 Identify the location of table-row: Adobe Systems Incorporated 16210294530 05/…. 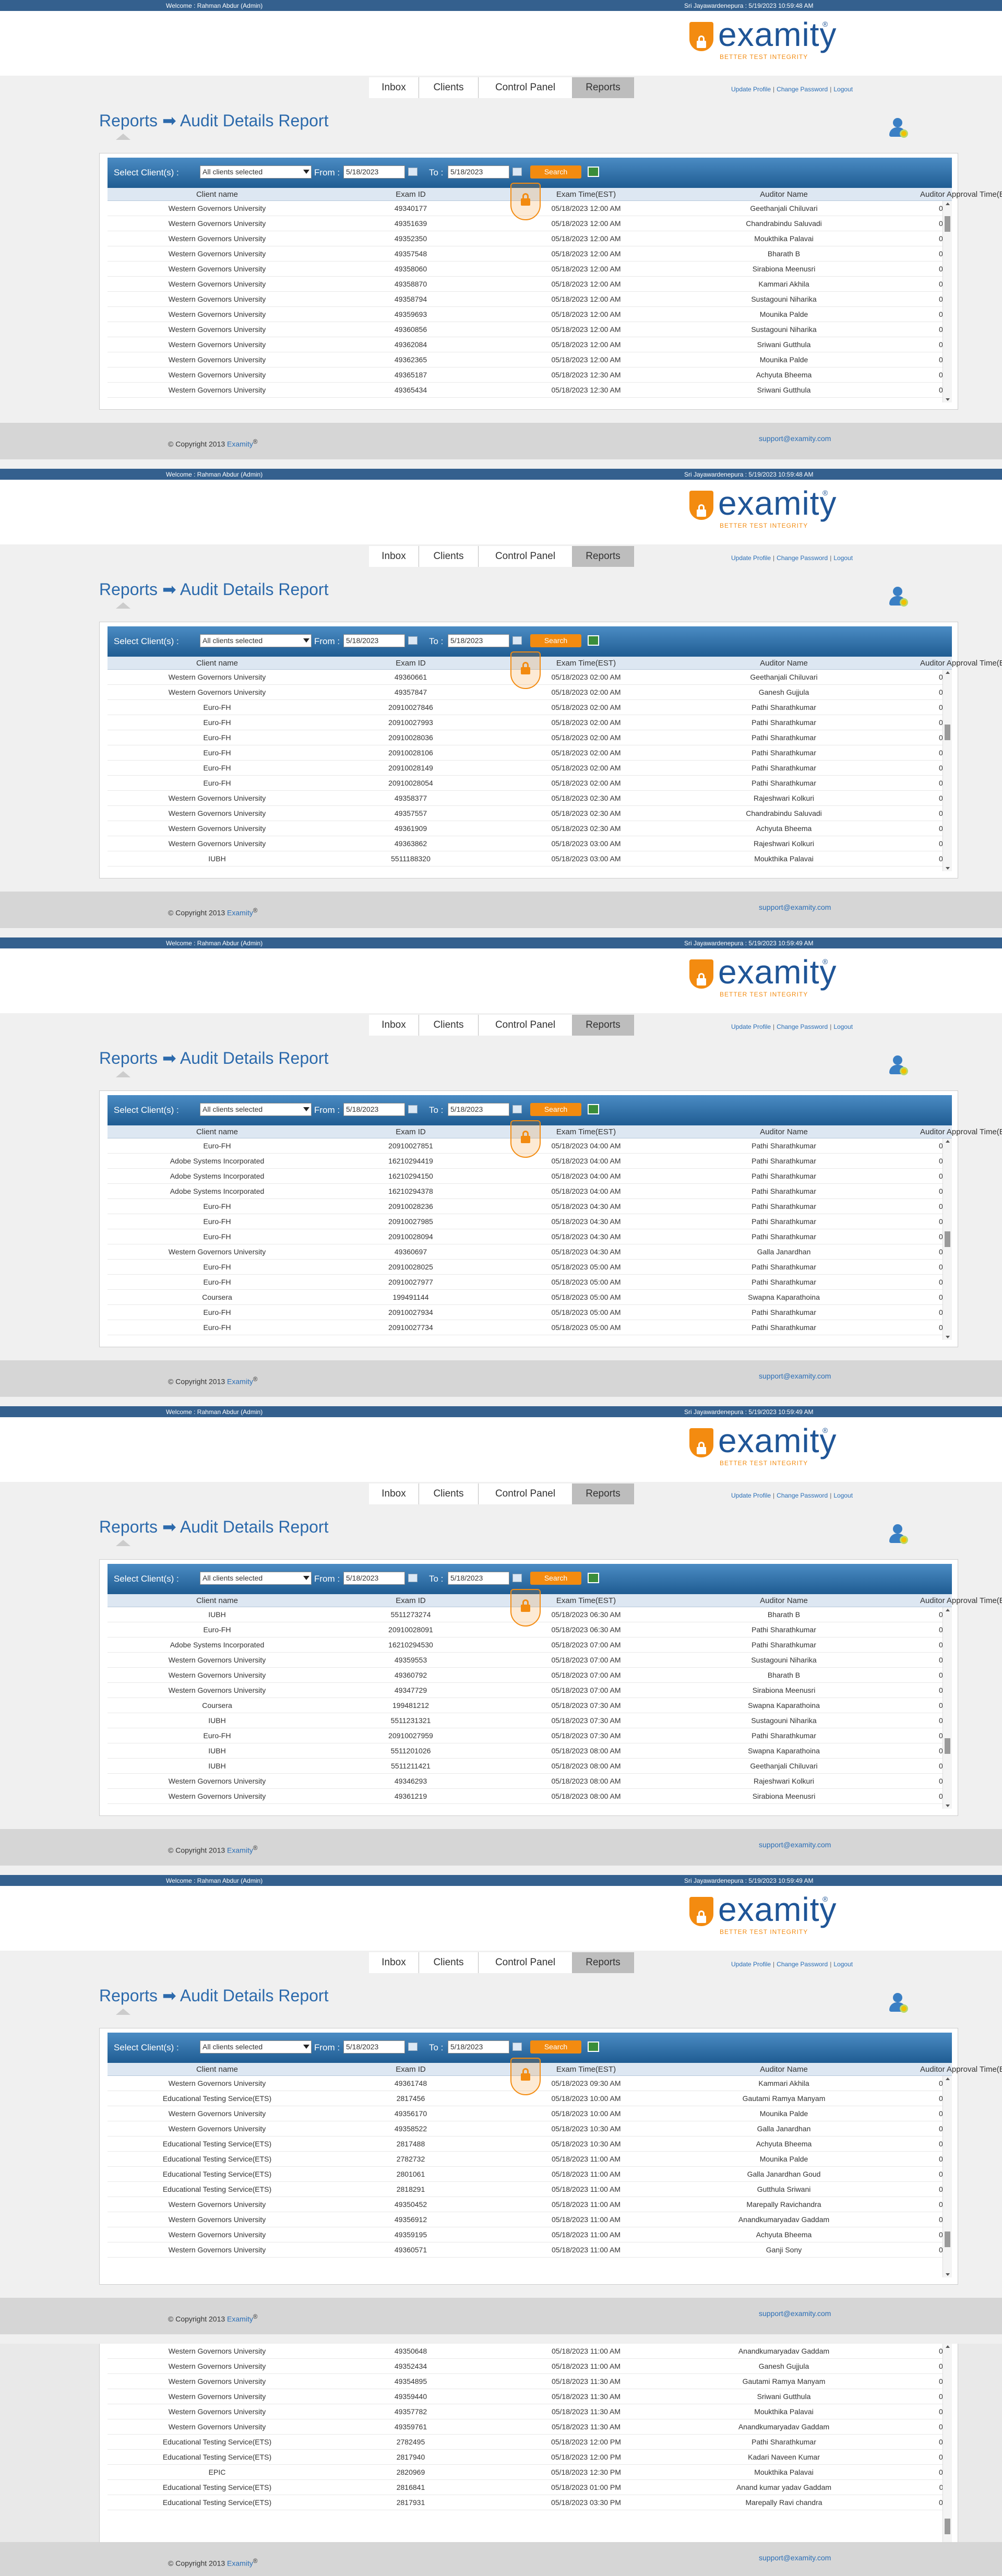
(525, 1645).